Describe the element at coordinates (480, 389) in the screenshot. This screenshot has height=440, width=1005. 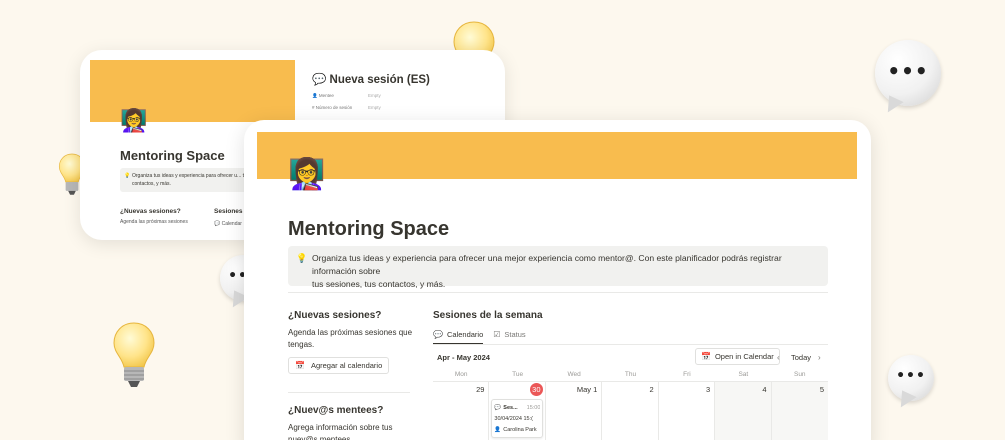
I see `day-number: 29` at that location.